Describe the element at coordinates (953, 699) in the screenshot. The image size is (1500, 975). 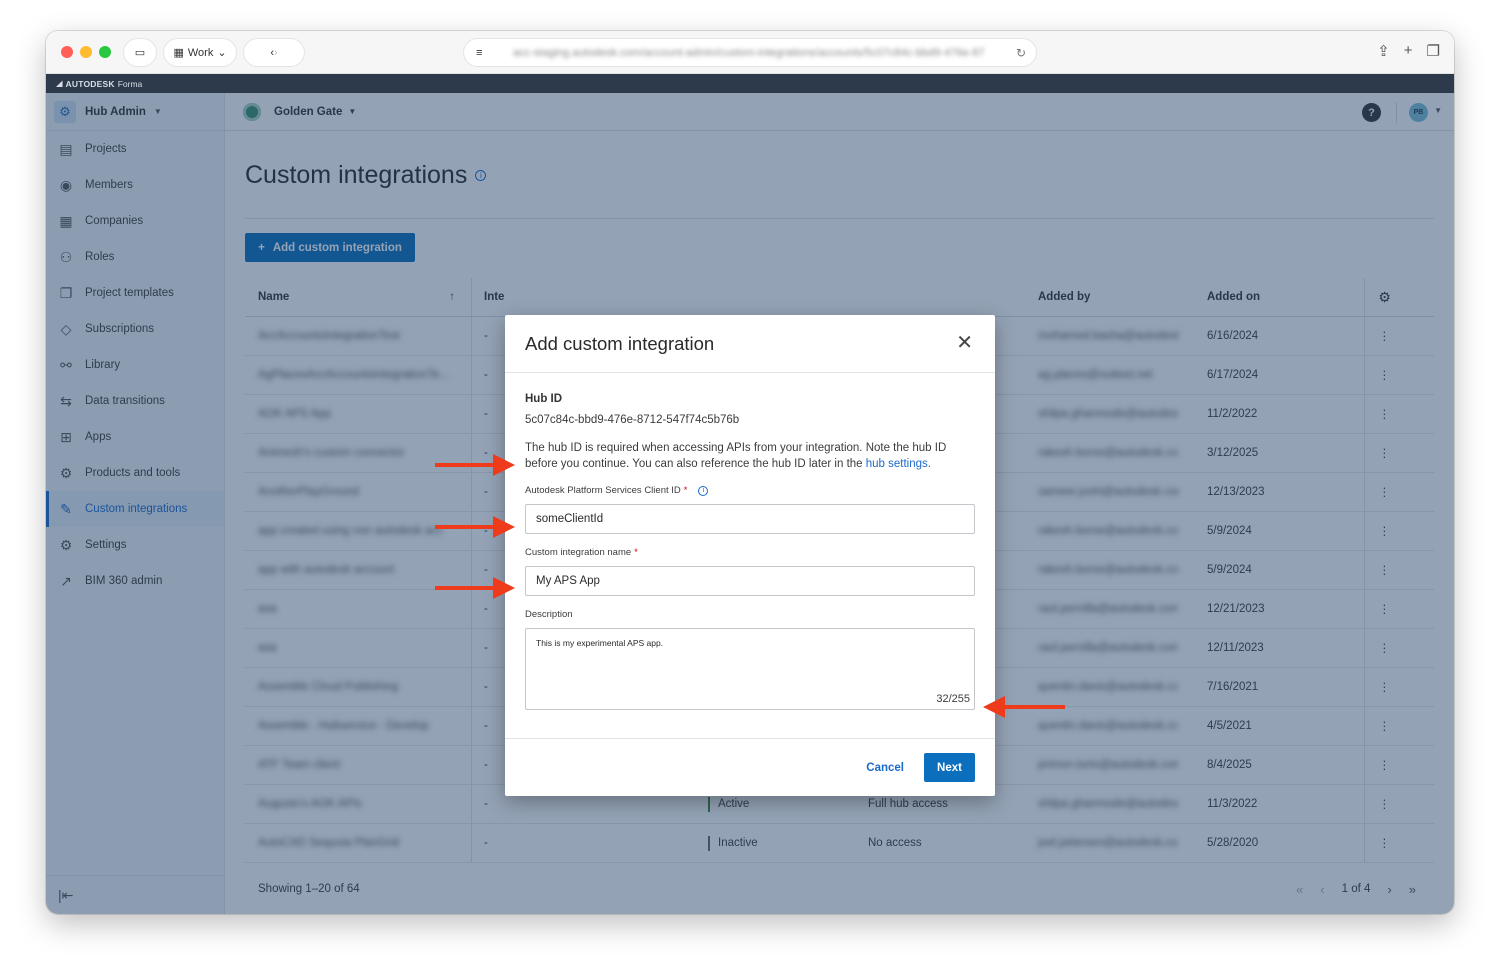
I see `character-counter: 32/255` at that location.